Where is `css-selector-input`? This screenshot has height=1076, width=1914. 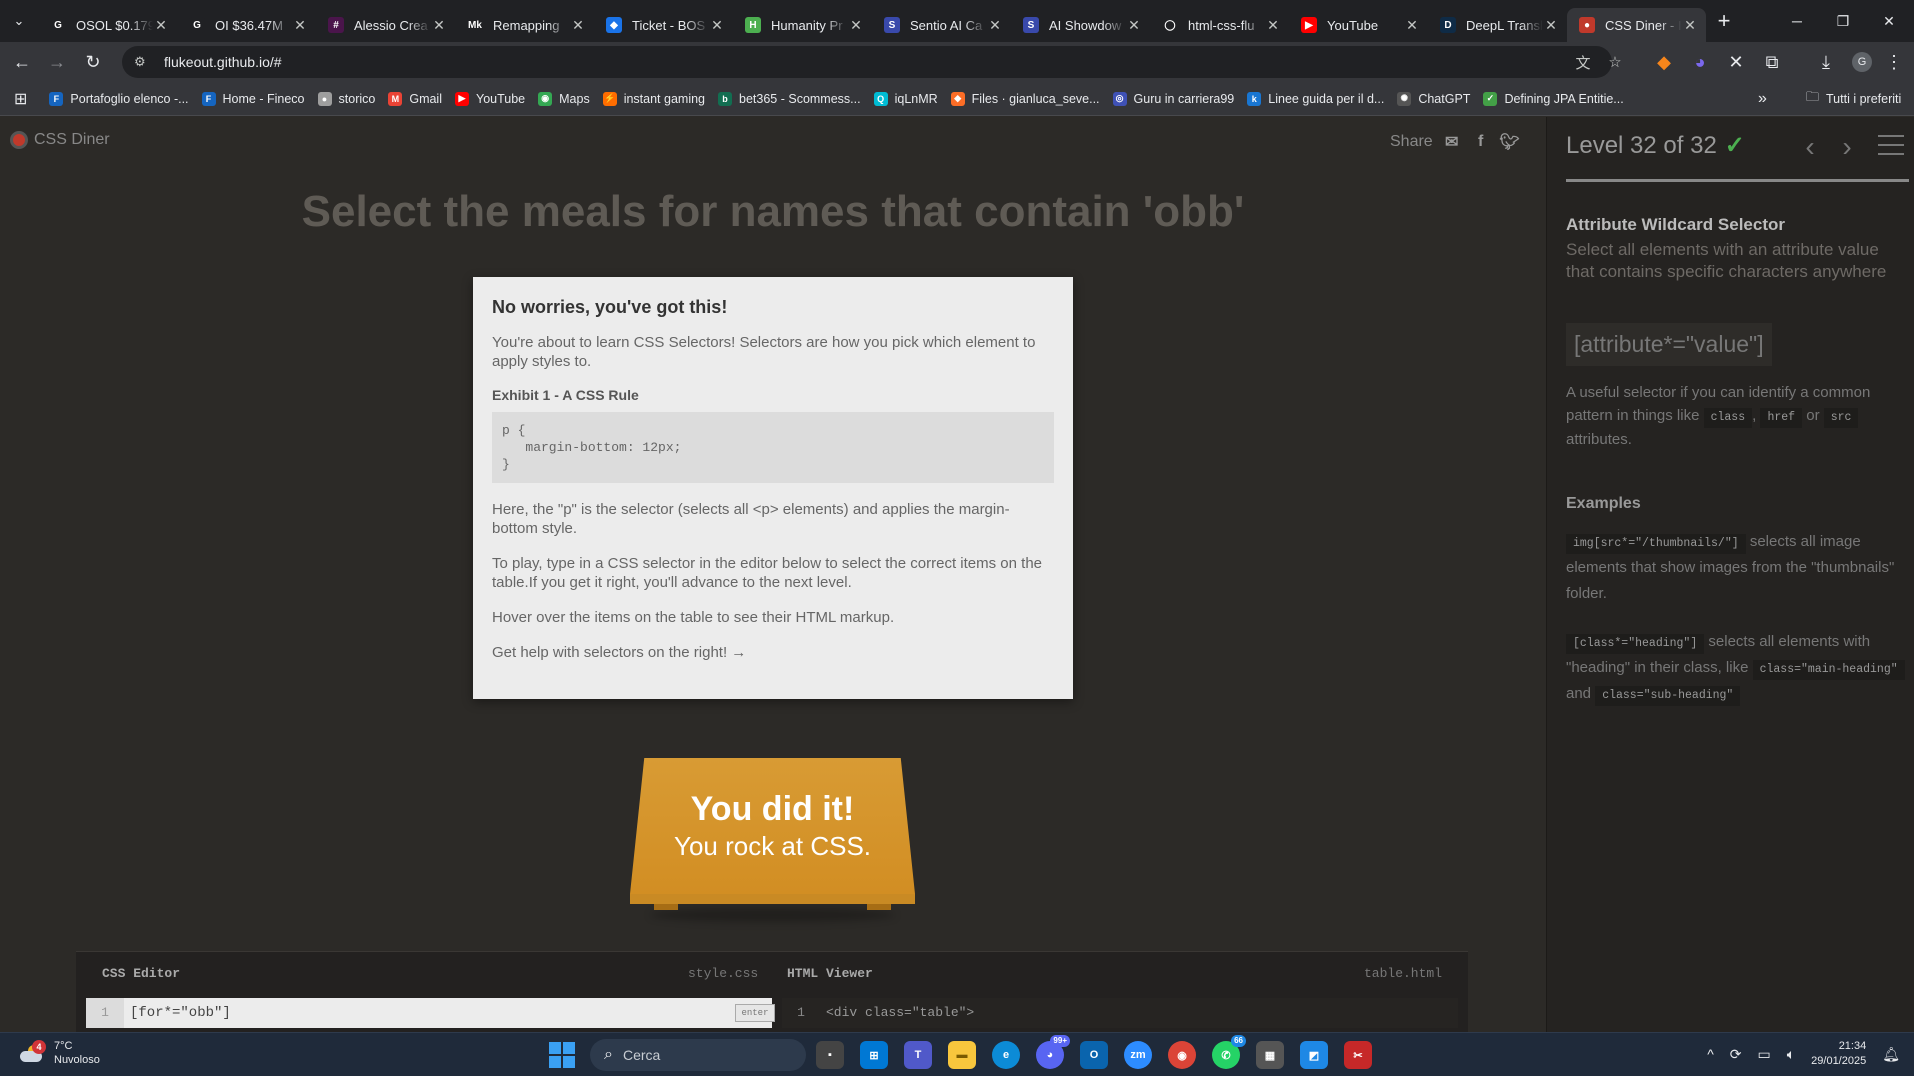
css-selector-input is located at coordinates (390, 1013).